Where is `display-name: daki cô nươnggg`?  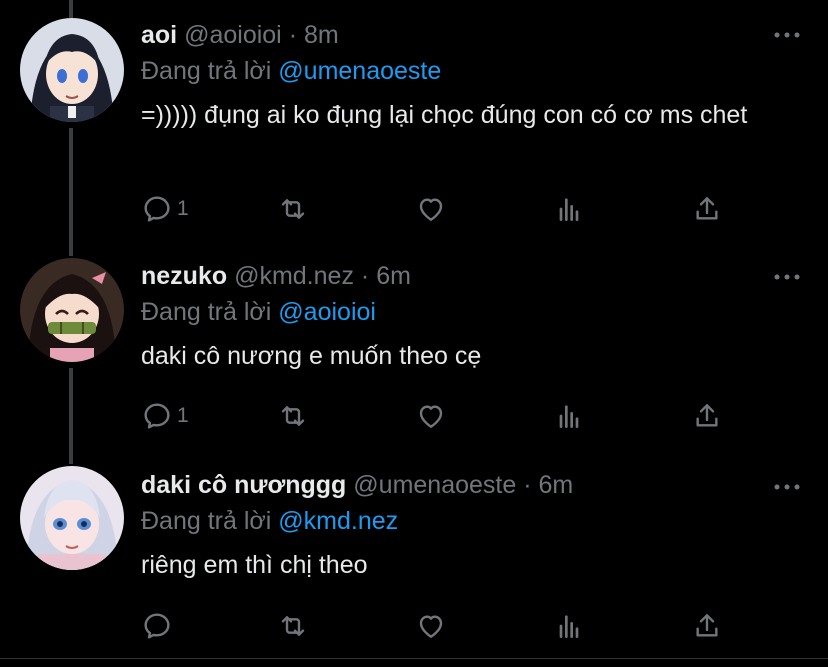
display-name: daki cô nươnggg is located at coordinates (243, 485).